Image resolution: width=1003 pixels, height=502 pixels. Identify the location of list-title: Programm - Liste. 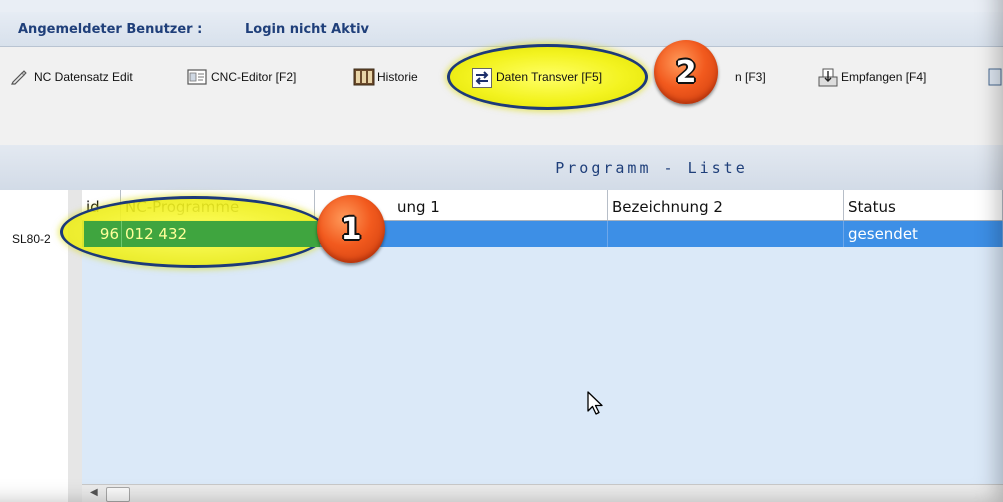
(651, 168).